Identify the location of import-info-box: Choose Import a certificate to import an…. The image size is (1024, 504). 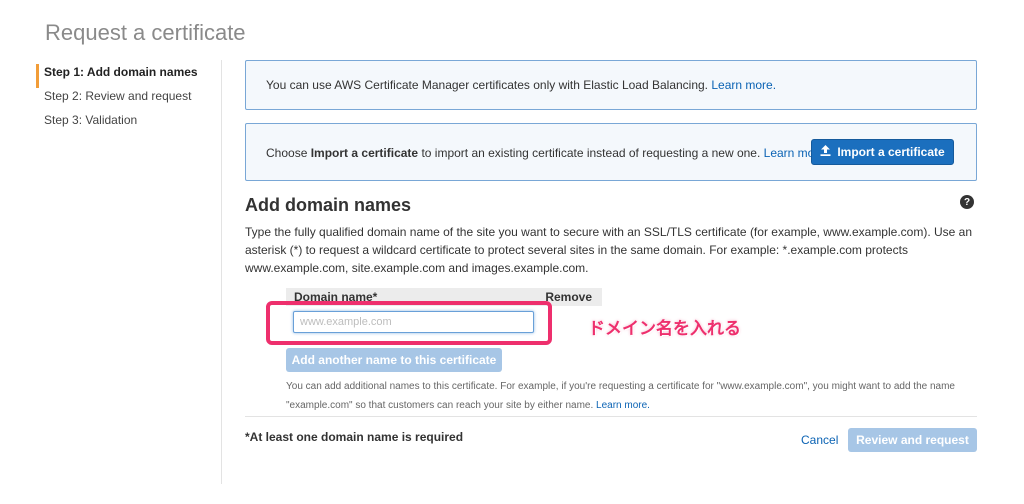
(611, 152).